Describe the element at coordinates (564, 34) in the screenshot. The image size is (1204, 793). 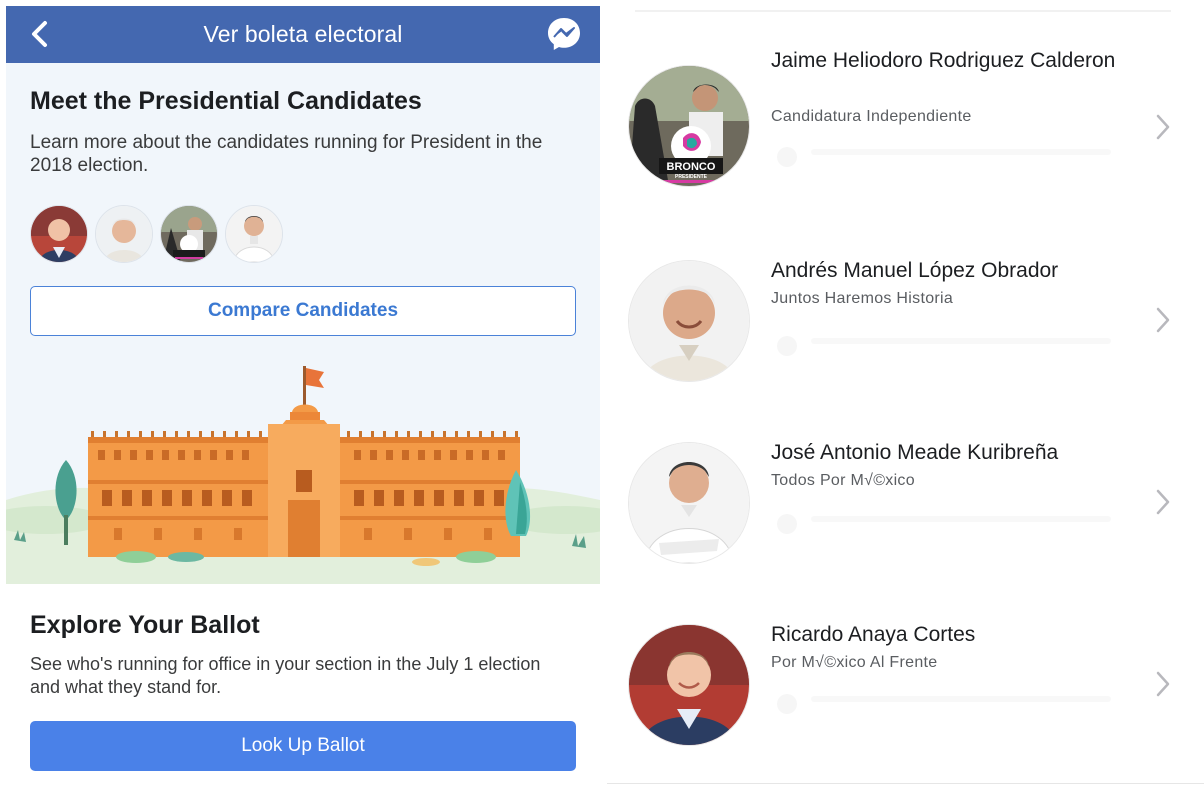
I see `messenger-icon` at that location.